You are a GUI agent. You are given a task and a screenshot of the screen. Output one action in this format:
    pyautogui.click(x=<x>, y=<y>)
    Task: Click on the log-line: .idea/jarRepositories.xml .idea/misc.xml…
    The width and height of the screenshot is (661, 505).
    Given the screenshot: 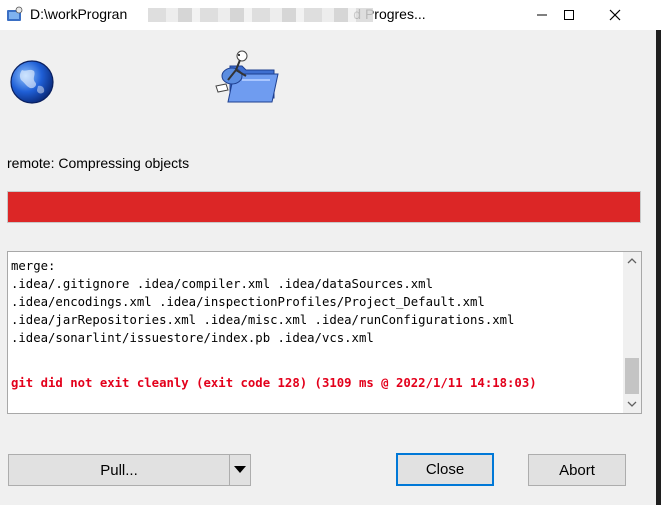 What is the action you would take?
    pyautogui.click(x=263, y=320)
    